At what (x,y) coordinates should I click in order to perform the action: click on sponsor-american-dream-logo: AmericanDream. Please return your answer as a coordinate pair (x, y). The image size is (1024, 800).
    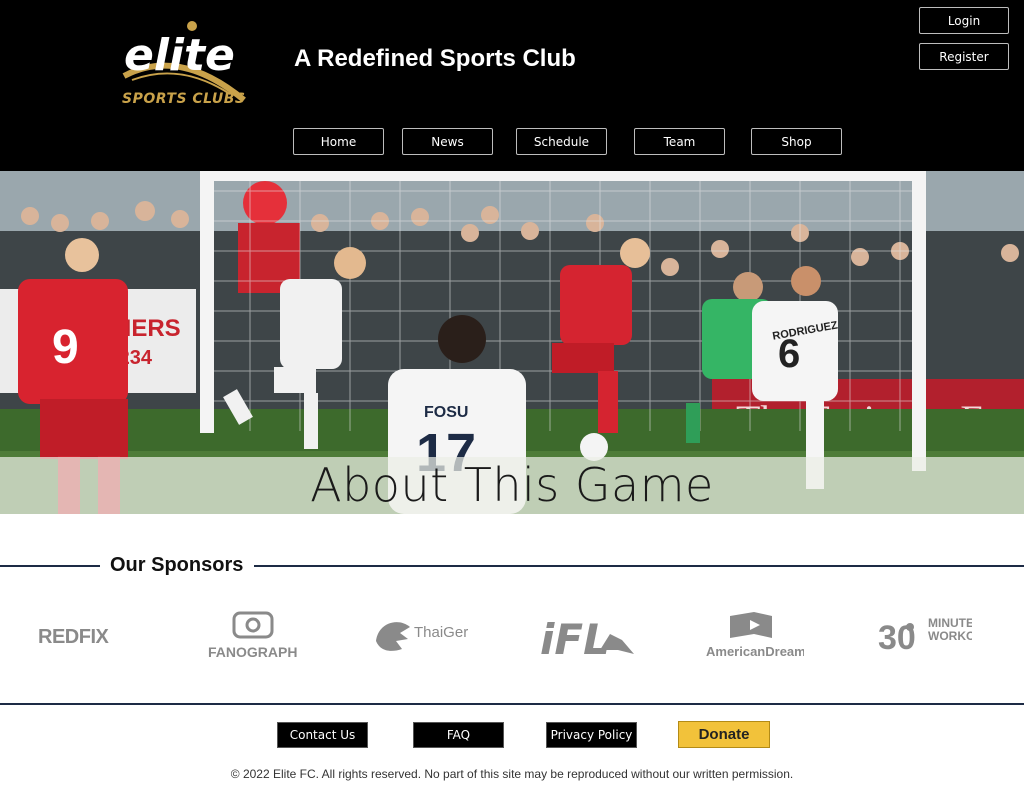
    Looking at the image, I should click on (754, 635).